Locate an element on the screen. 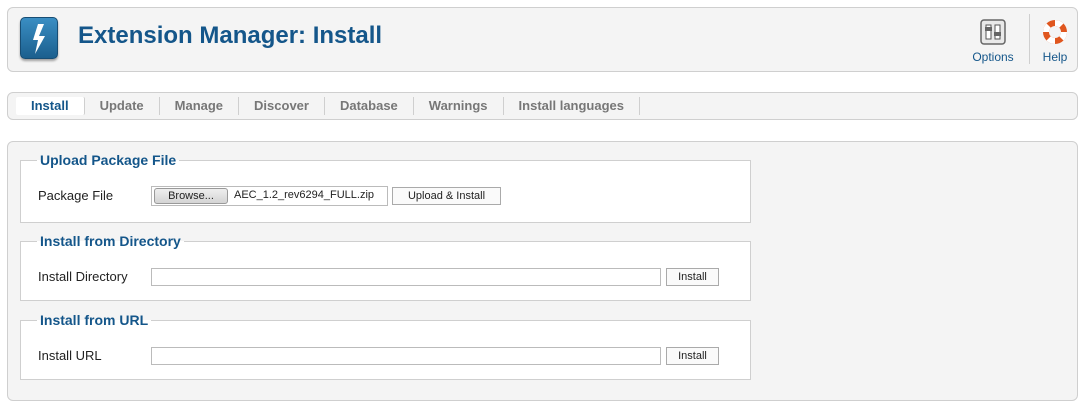  install-directory-input is located at coordinates (406, 277).